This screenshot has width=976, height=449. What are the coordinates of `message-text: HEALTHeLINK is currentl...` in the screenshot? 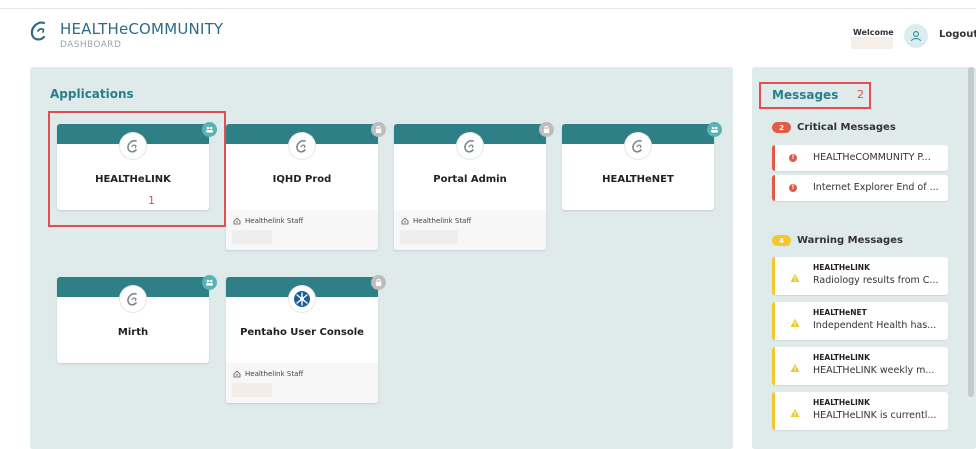 It's located at (875, 415).